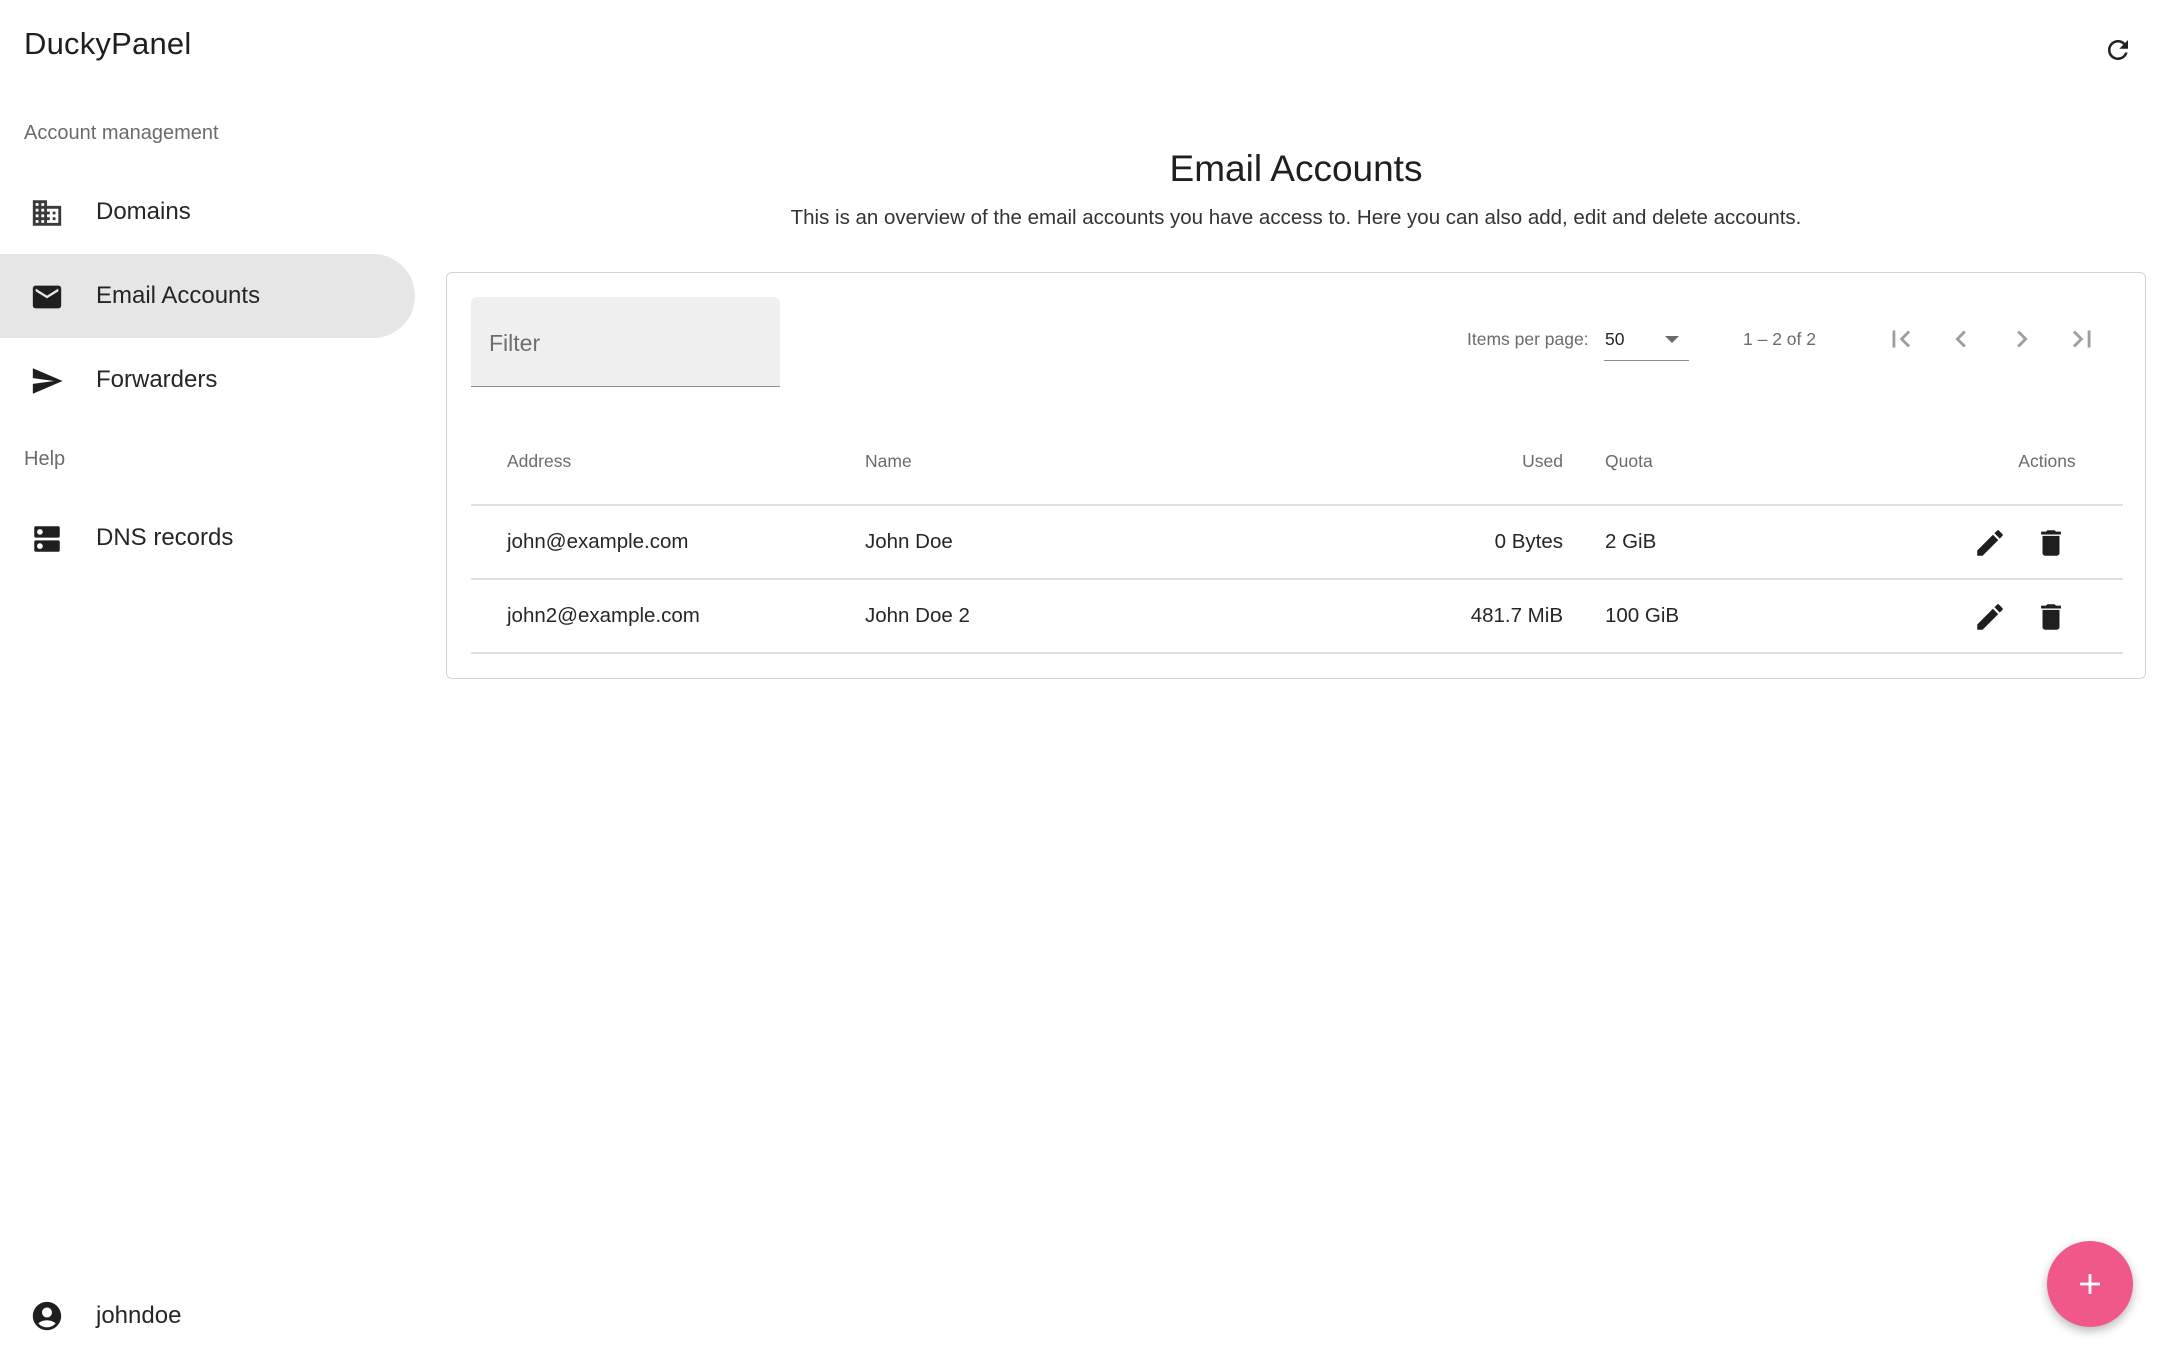  What do you see at coordinates (625, 342) in the screenshot?
I see `filter-input: Filter` at bounding box center [625, 342].